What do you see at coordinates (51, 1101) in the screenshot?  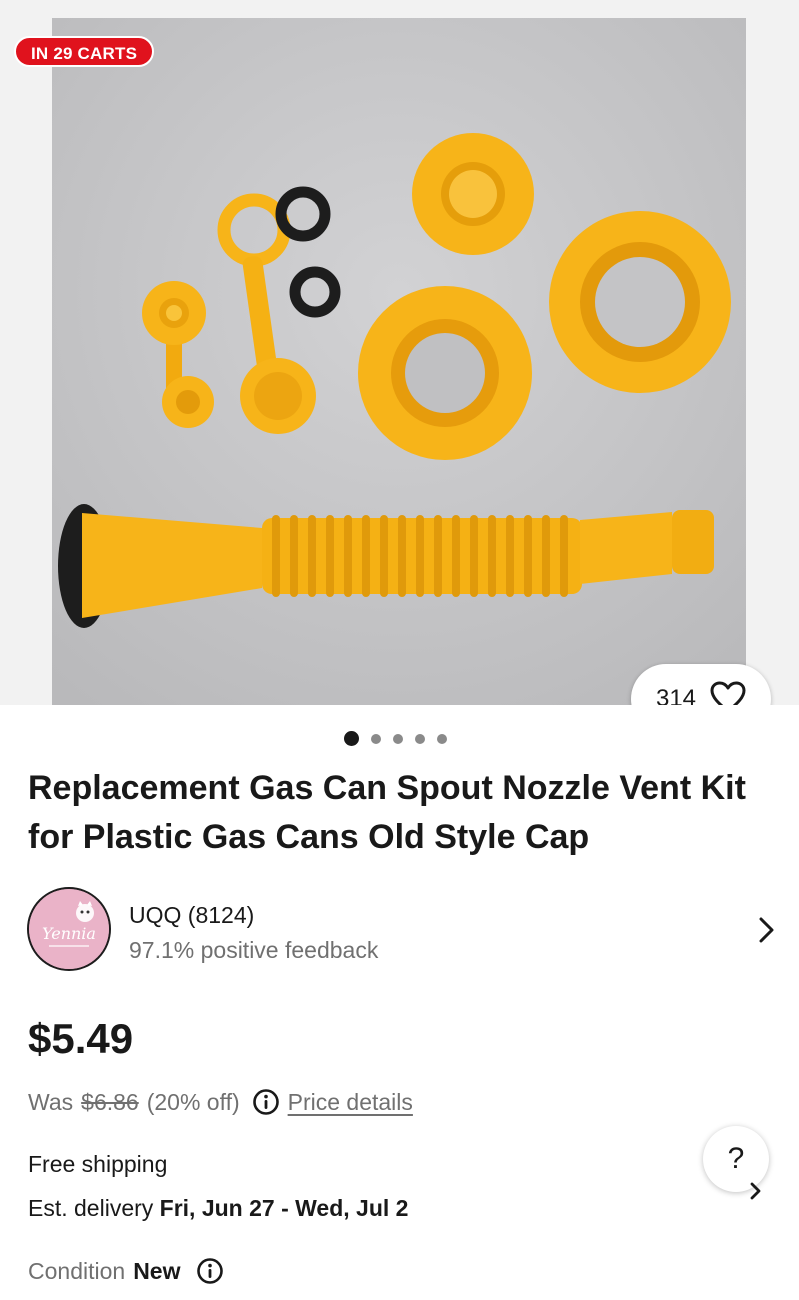 I see `was-label: Was` at bounding box center [51, 1101].